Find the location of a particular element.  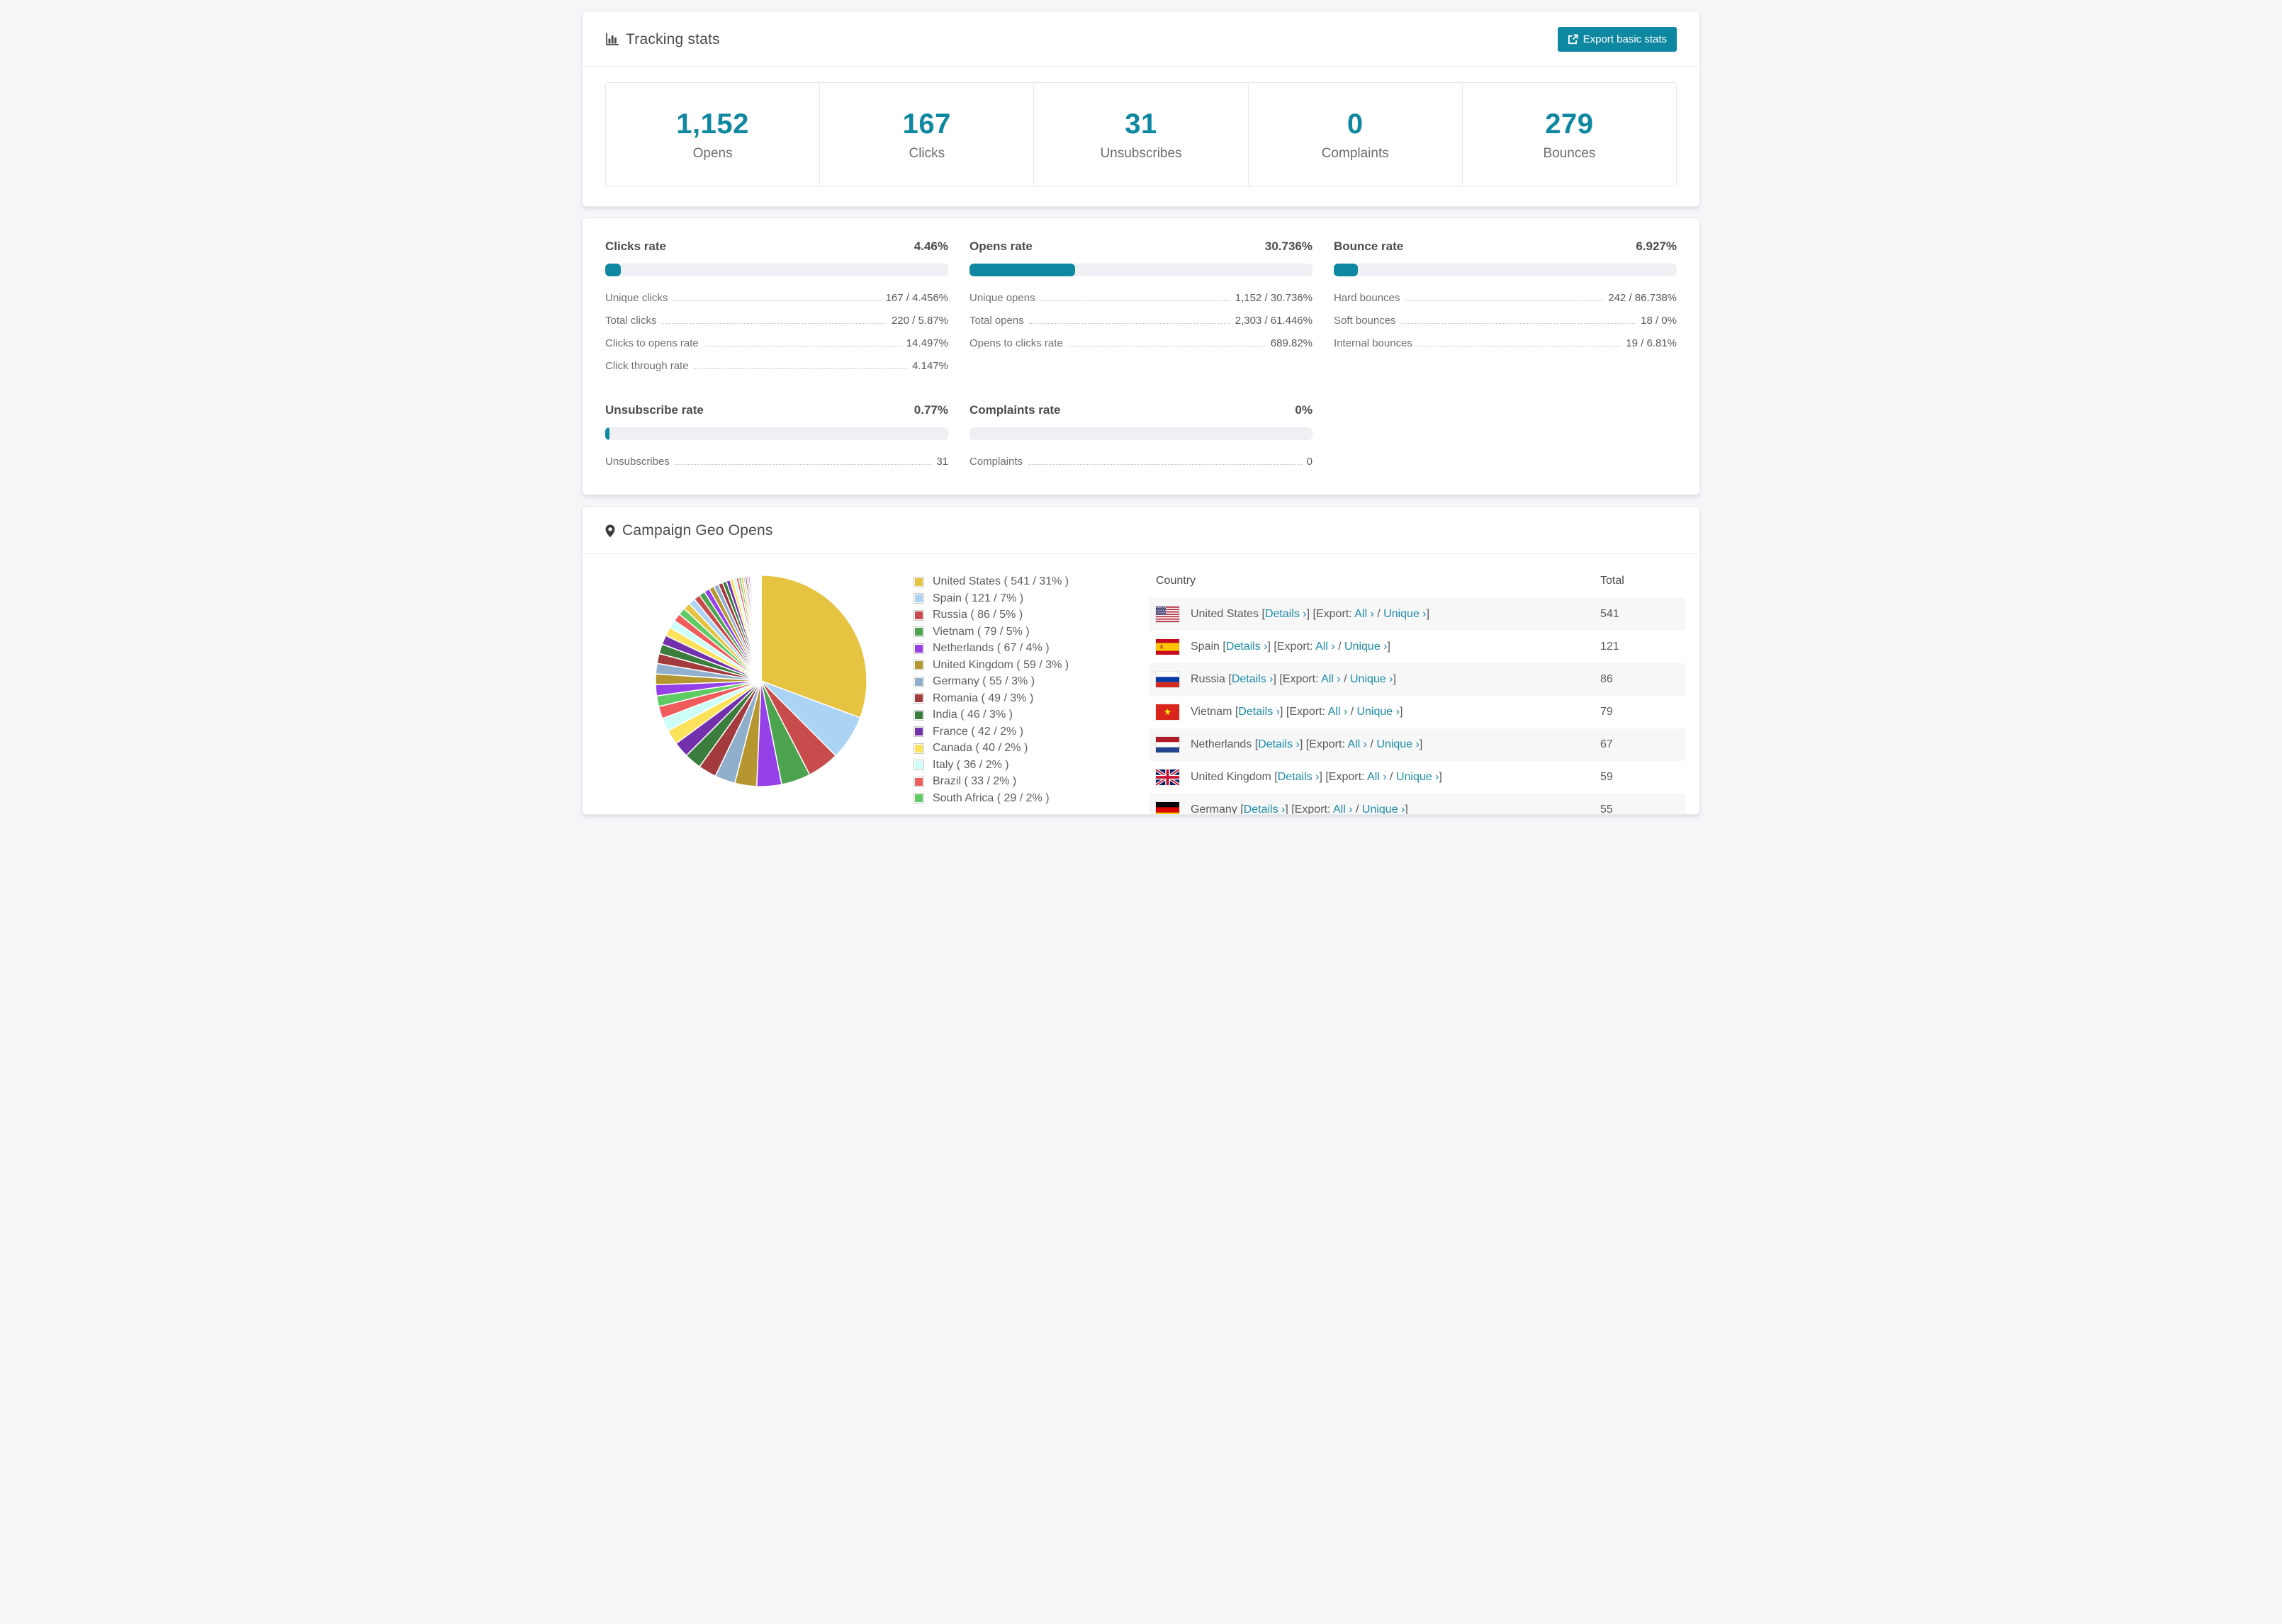

rate-row-label: Internal bounces is located at coordinates (1373, 343).